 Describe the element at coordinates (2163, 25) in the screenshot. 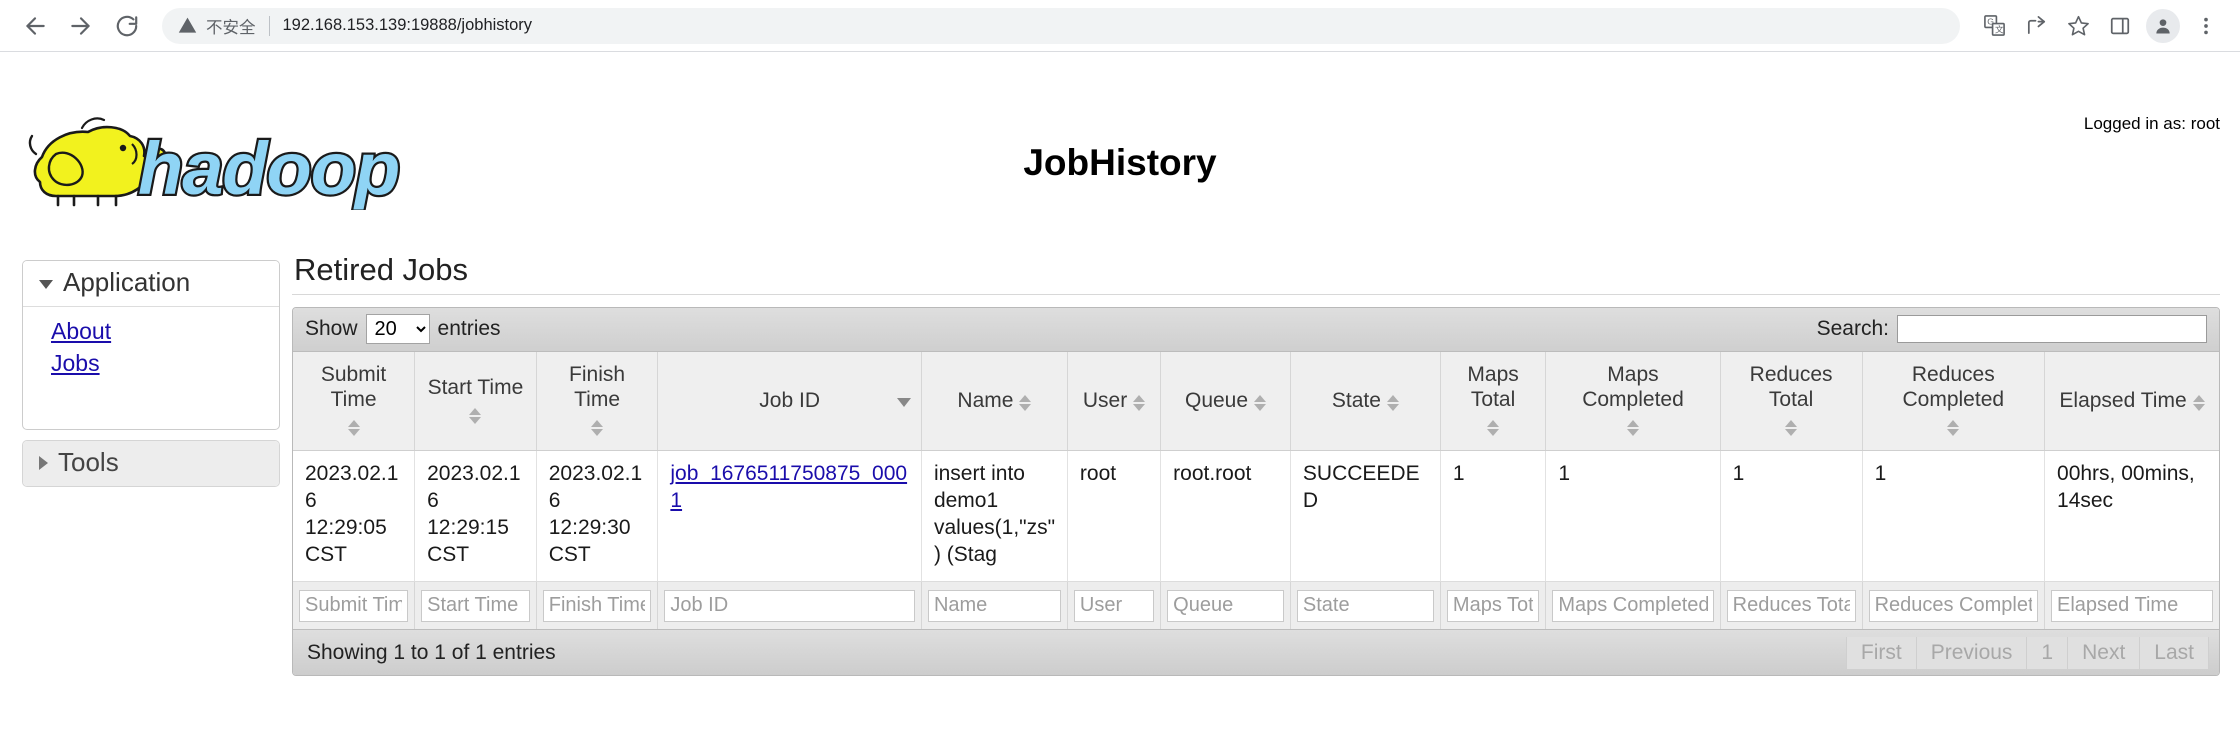

I see `profile-avatar-icon` at that location.